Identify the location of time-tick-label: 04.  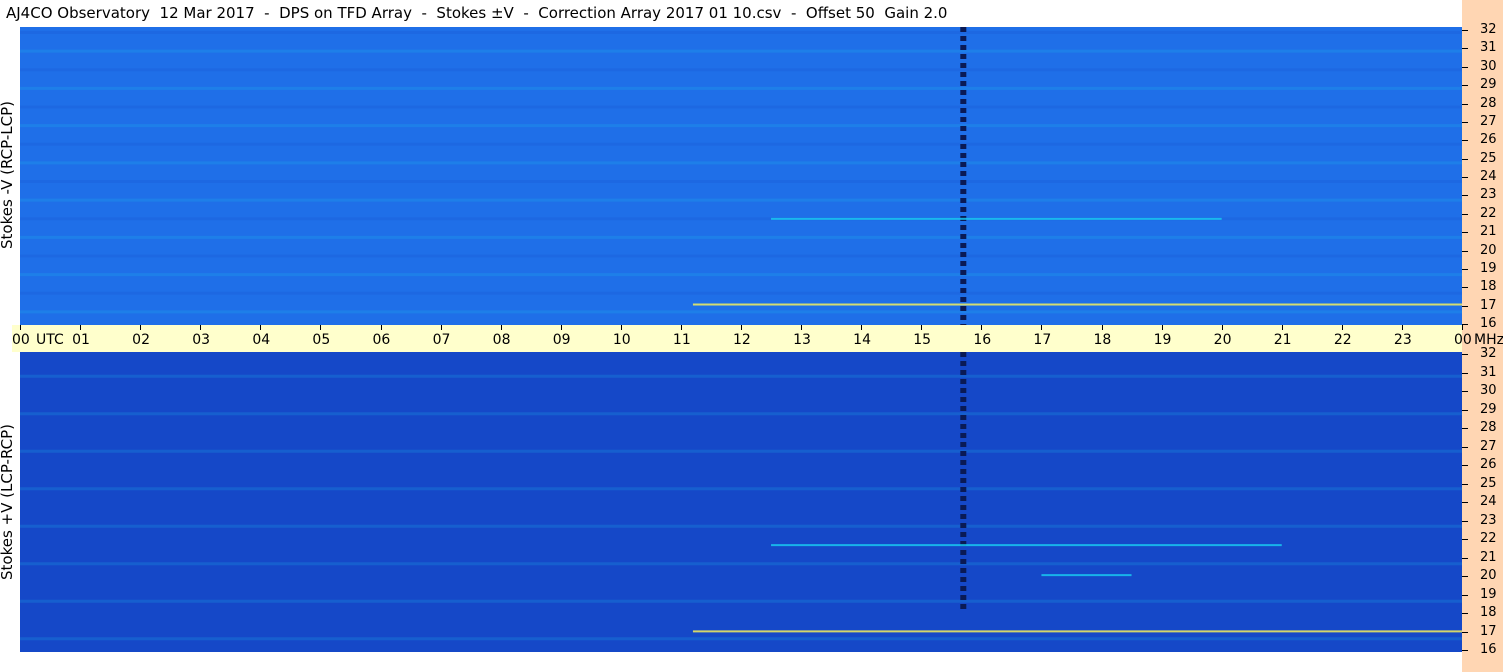
(261, 340).